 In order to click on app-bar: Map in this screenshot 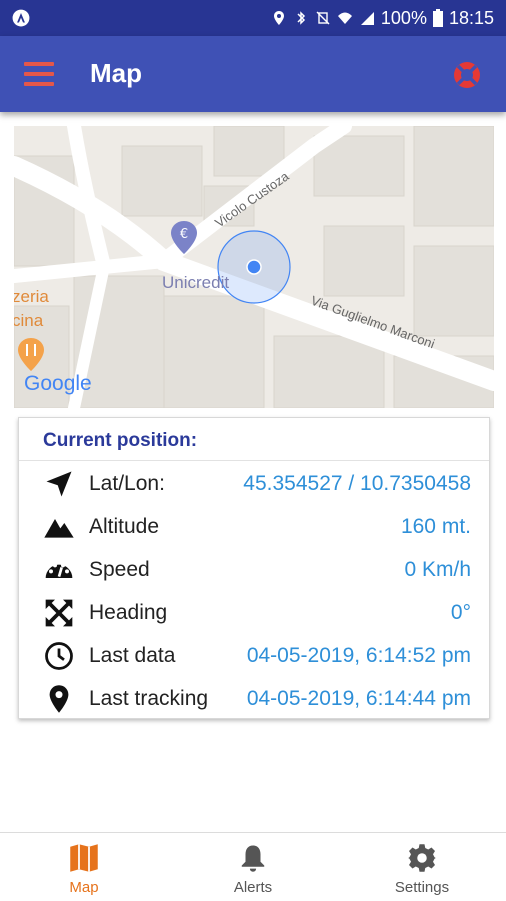, I will do `click(253, 74)`.